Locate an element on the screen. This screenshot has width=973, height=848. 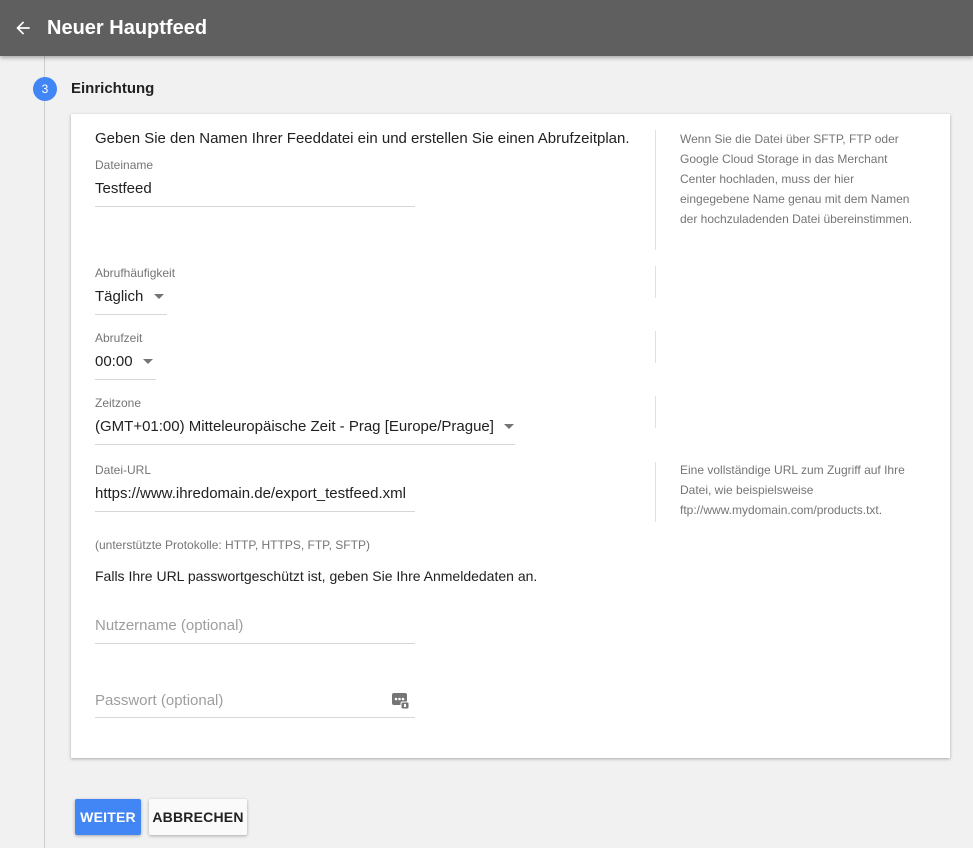
step-number-badge: 3 is located at coordinates (45, 89).